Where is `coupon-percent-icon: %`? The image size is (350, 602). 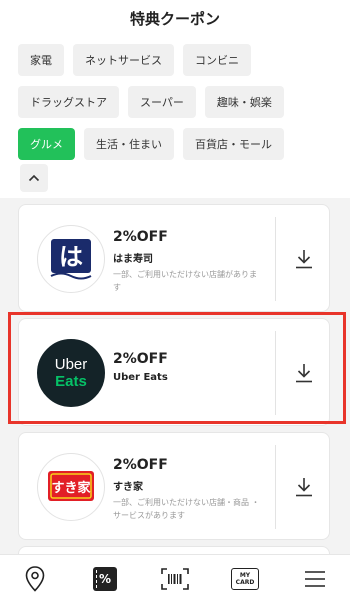 coupon-percent-icon: % is located at coordinates (105, 578).